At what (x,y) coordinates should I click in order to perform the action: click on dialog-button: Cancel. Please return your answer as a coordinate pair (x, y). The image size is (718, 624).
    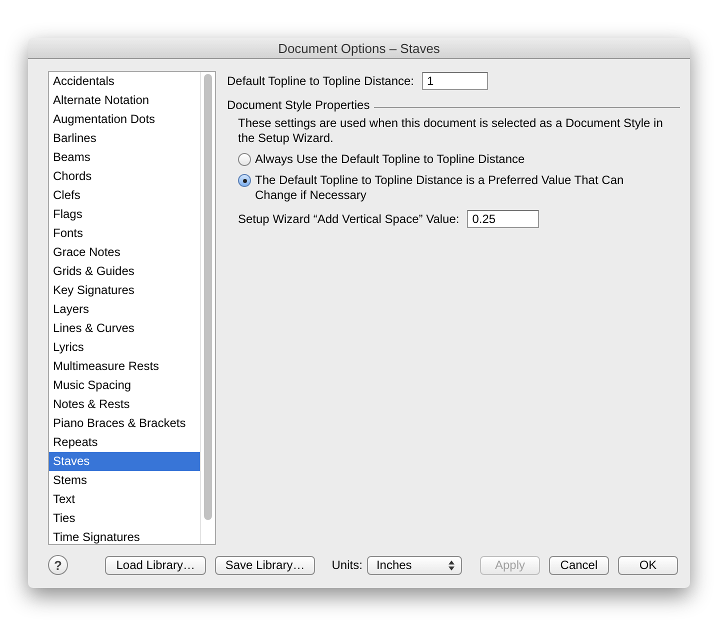
    Looking at the image, I should click on (578, 565).